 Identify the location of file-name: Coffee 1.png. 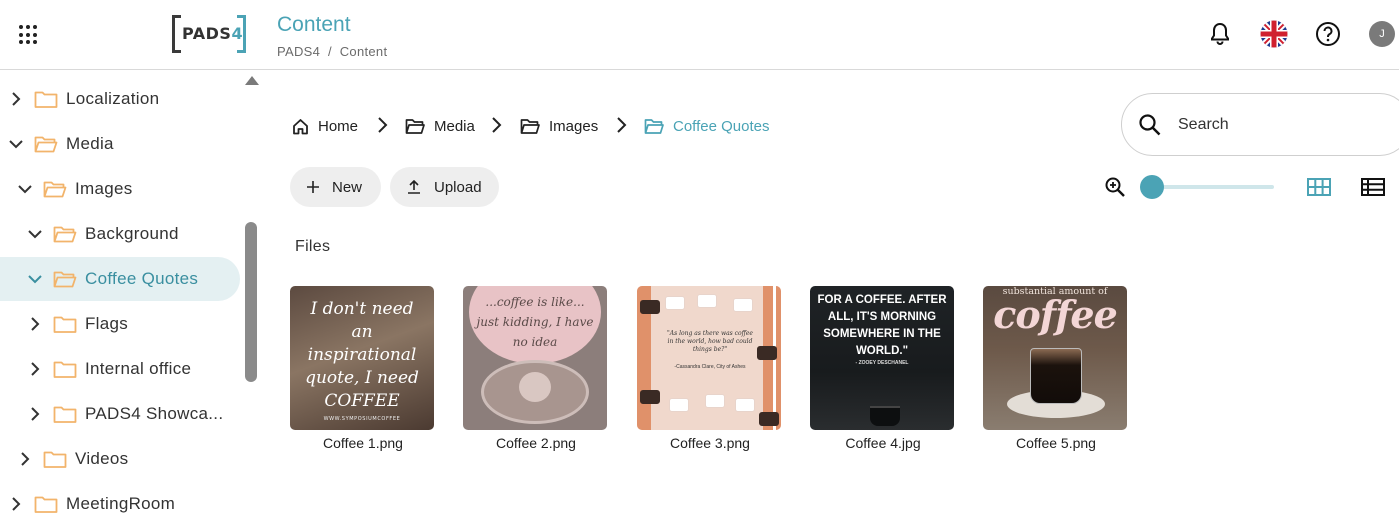
(363, 443).